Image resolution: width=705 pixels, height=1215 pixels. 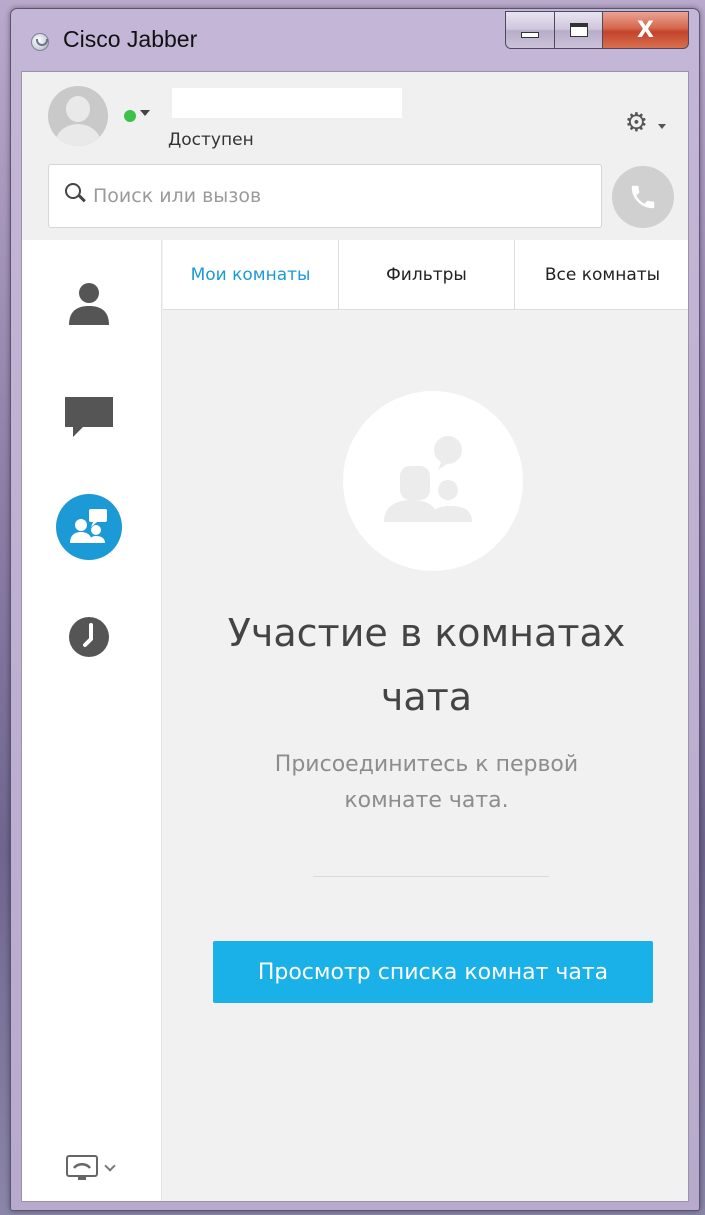 What do you see at coordinates (426, 782) in the screenshot?
I see `empty-state-subtitle: Присоединитесь к первой комнате чата.` at bounding box center [426, 782].